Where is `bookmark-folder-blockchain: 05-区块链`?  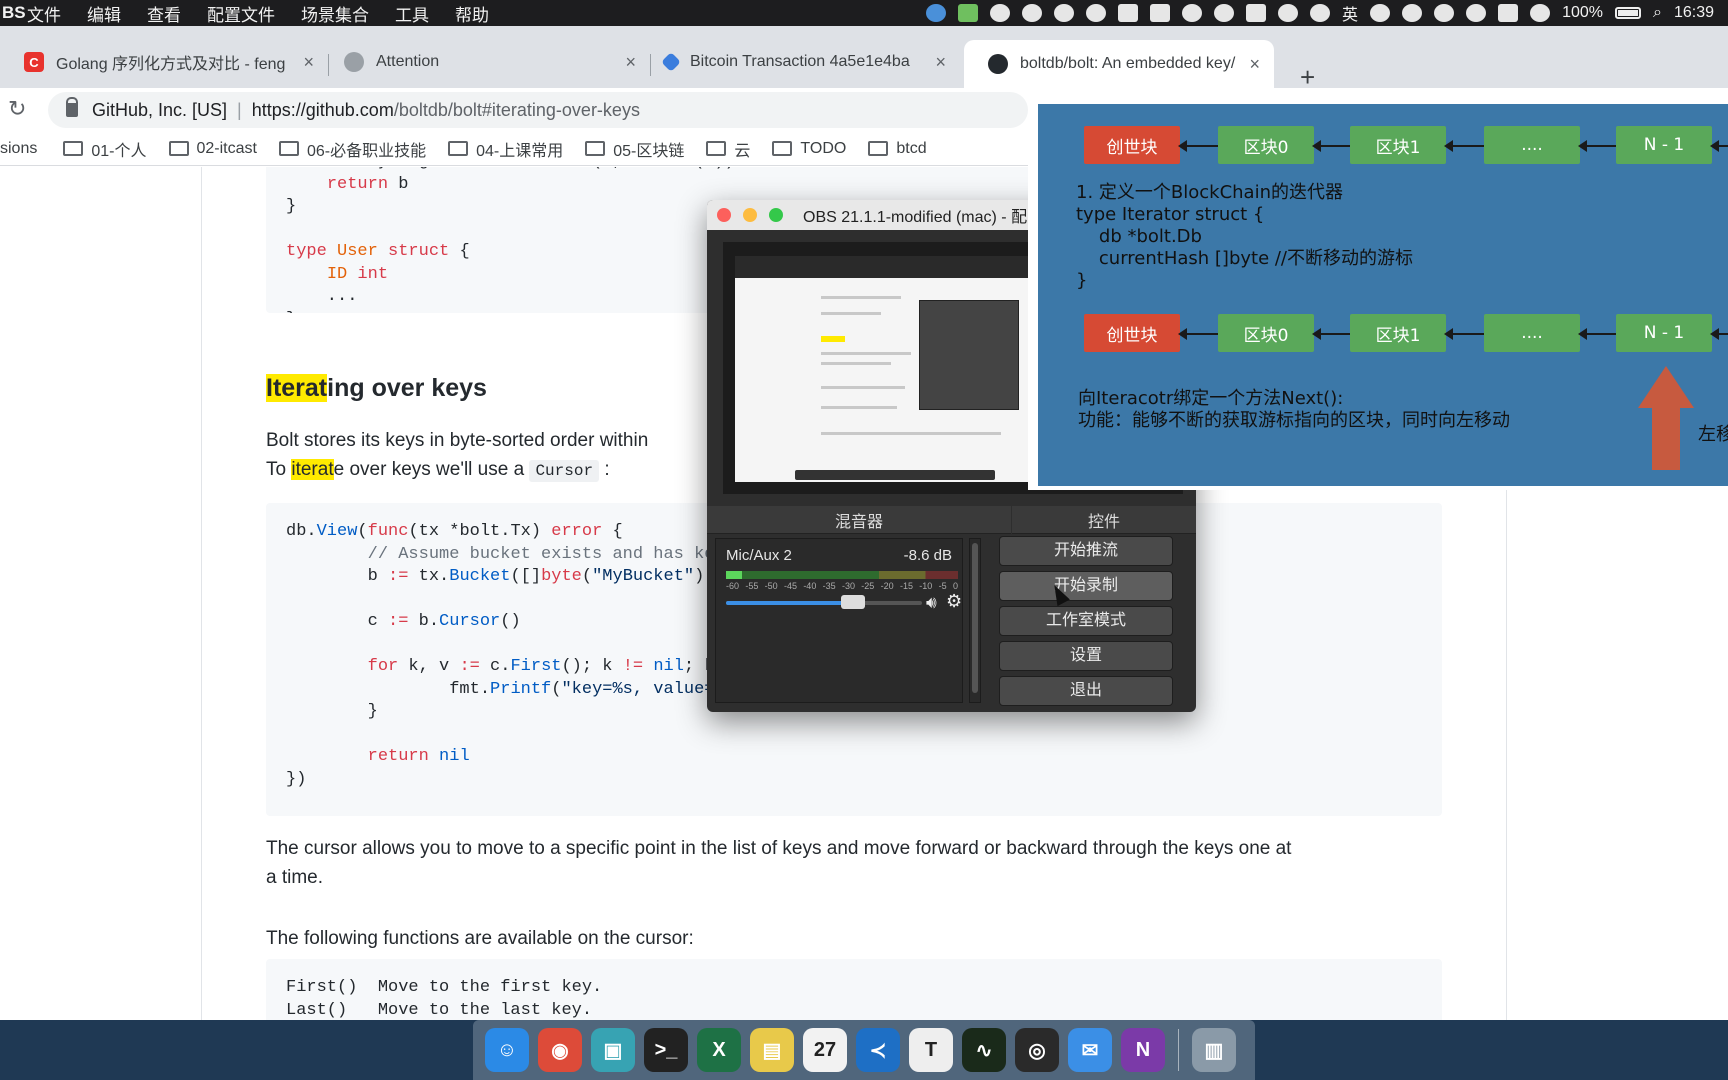 bookmark-folder-blockchain: 05-区块链 is located at coordinates (634, 149).